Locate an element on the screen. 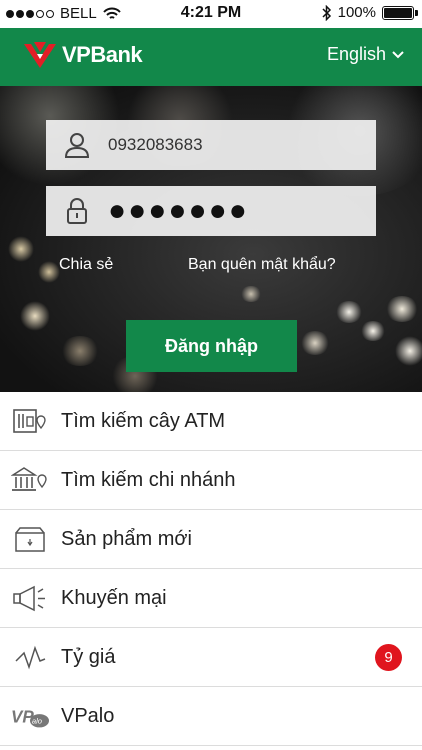 The image size is (422, 750). share-link: Chia sẻ is located at coordinates (86, 265).